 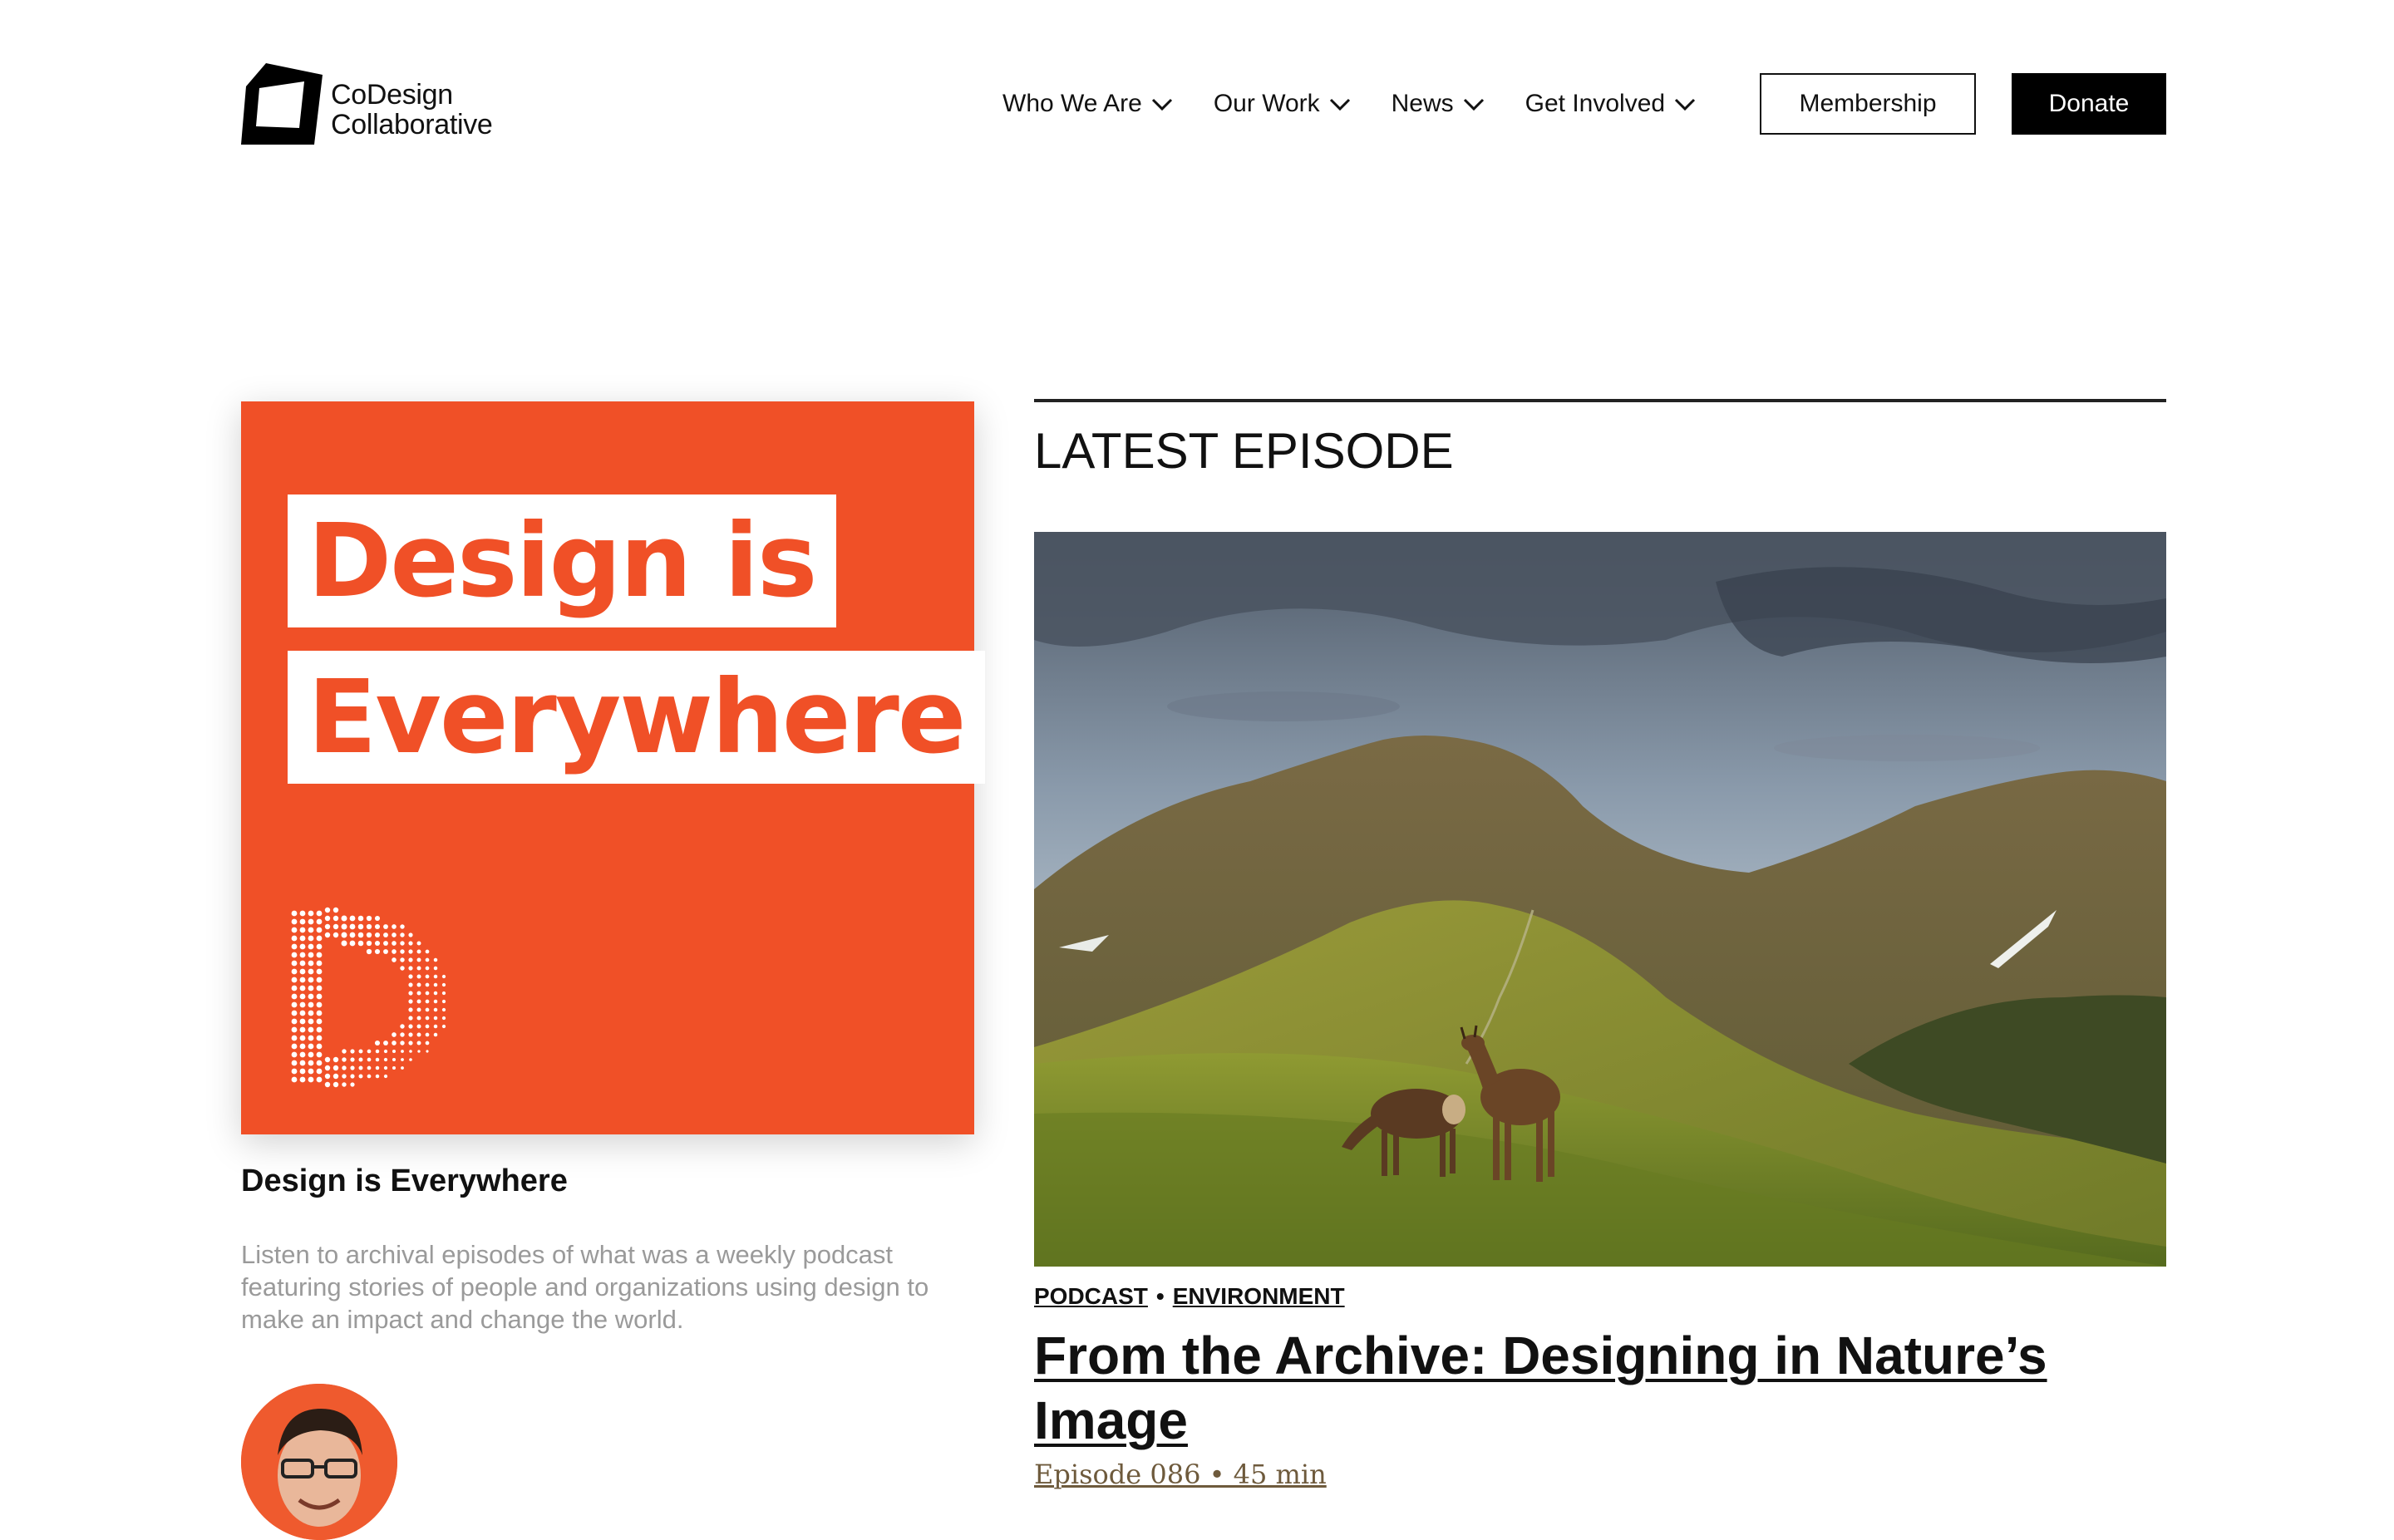 I want to click on dotted-d-logo-icon, so click(x=368, y=997).